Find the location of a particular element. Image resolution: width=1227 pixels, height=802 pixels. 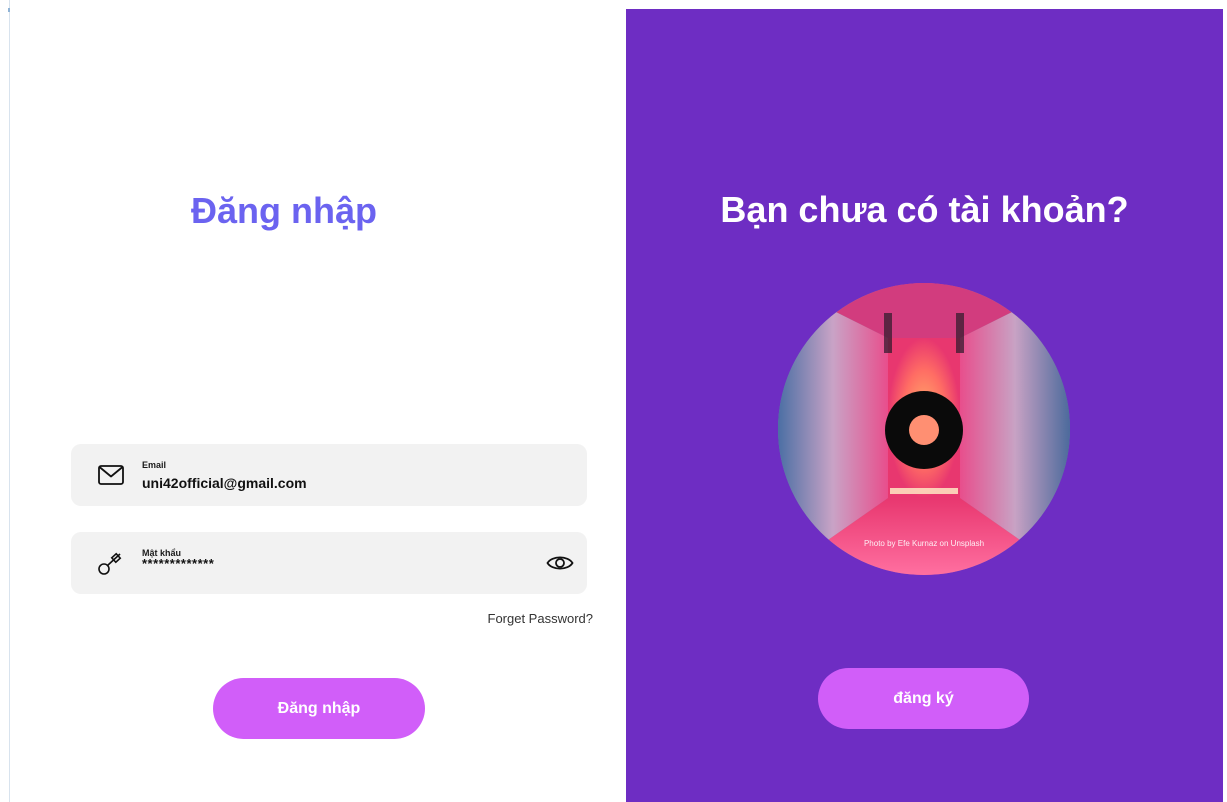

photo-credit: Photo by Efe Kurnaz on Unsplash is located at coordinates (924, 543).